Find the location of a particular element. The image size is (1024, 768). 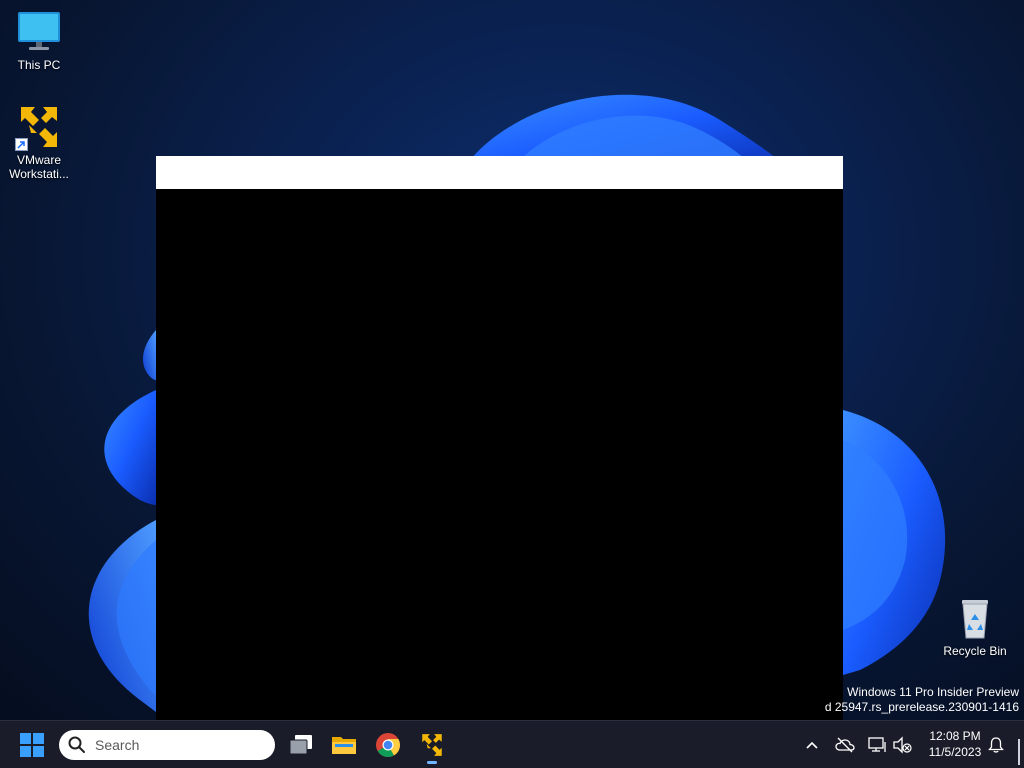

volume-tray-button is located at coordinates (902, 745).